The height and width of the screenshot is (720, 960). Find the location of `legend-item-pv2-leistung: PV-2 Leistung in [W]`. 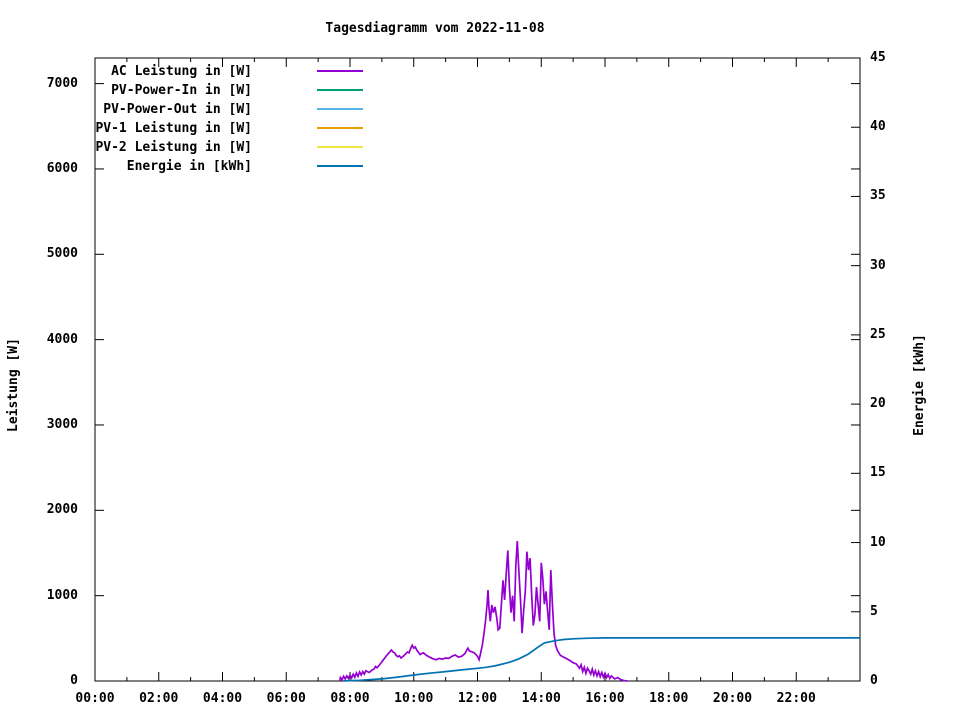

legend-item-pv2-leistung: PV-2 Leistung in [W] is located at coordinates (190, 147).